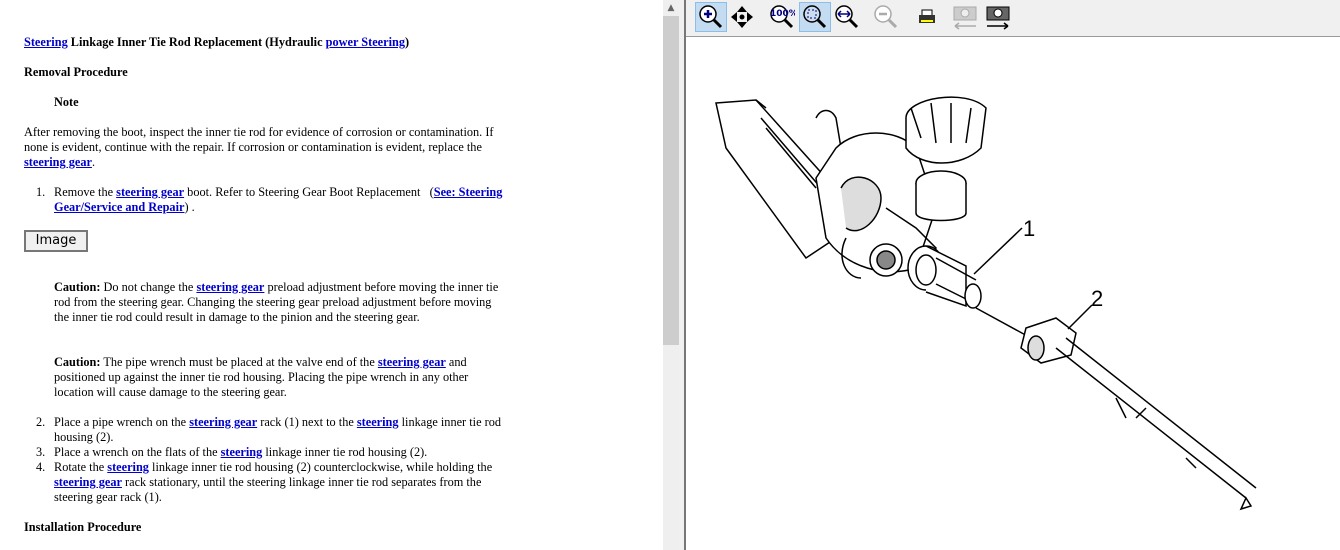  I want to click on zoom-fit-icon, so click(815, 17).